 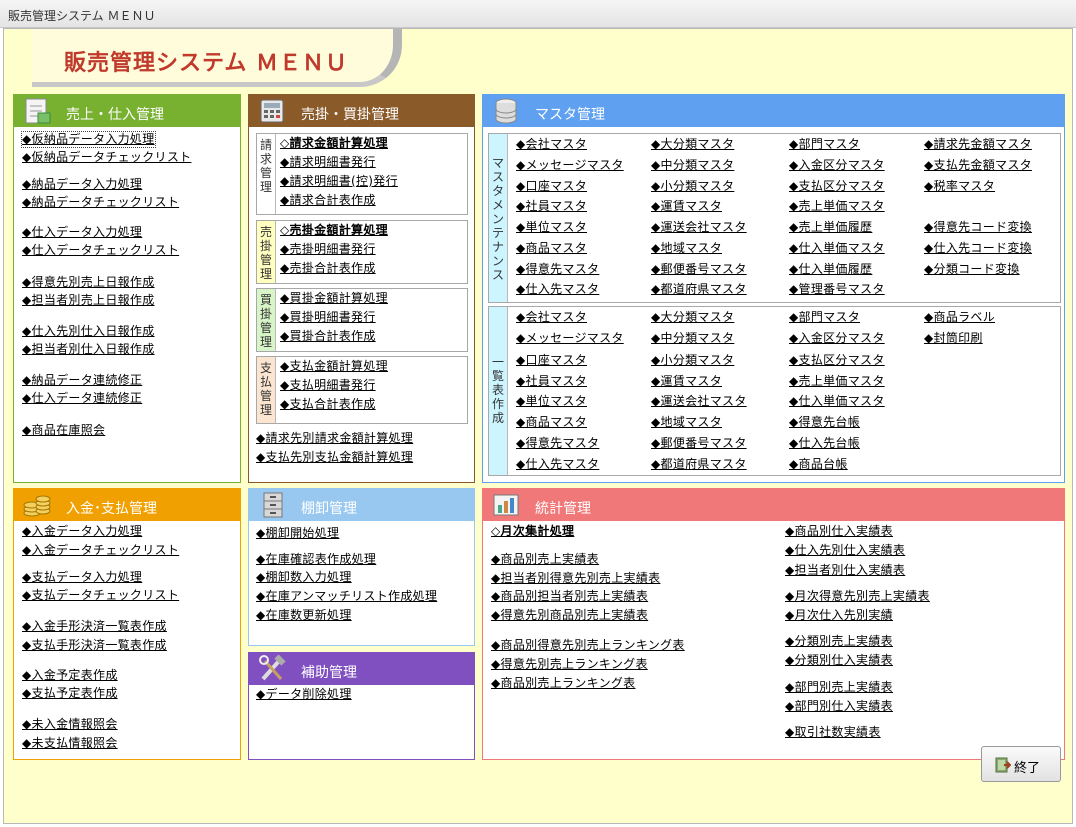 I want to click on billing-extra-link: ◆支払先別支払金額計算処理, so click(x=334, y=457).